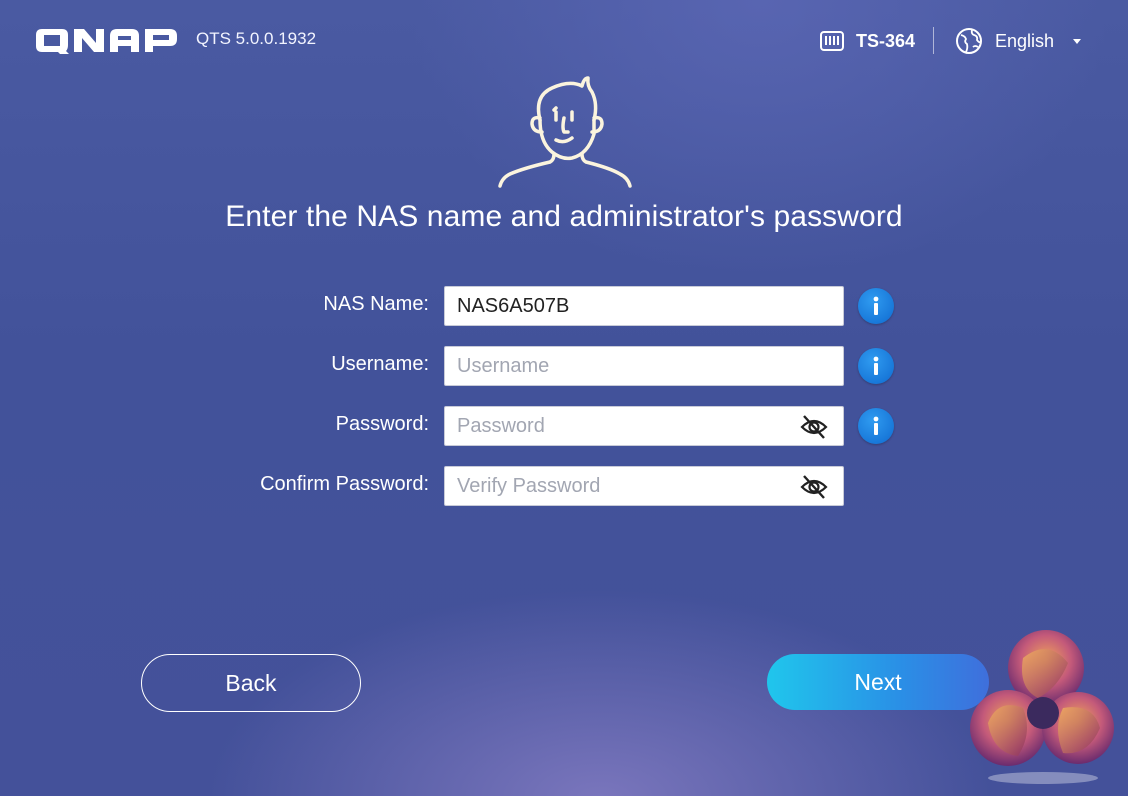 The image size is (1128, 796). Describe the element at coordinates (1042, 707) in the screenshot. I see `watermark-logo-icon` at that location.